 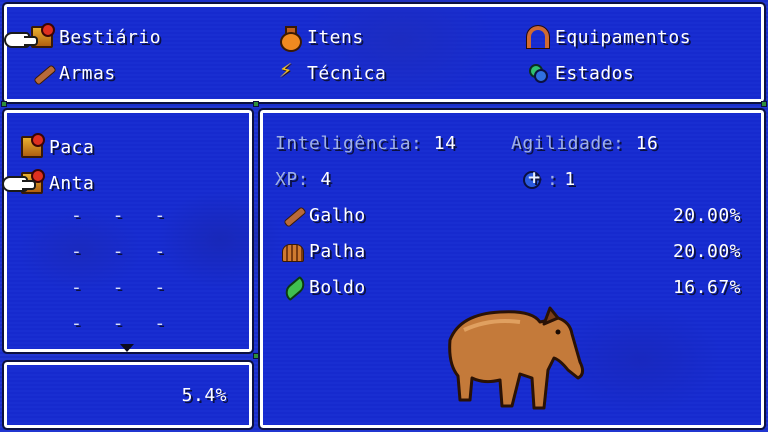 I want to click on list-item-label: Anta, so click(x=72, y=183).